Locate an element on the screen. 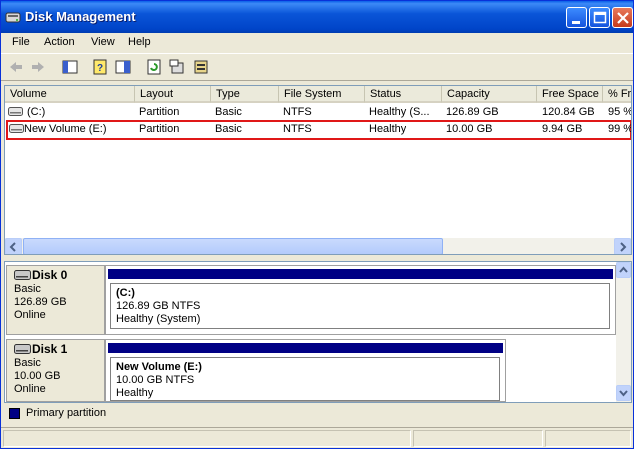 The height and width of the screenshot is (449, 634). disk-name: Disk 0 is located at coordinates (50, 275).